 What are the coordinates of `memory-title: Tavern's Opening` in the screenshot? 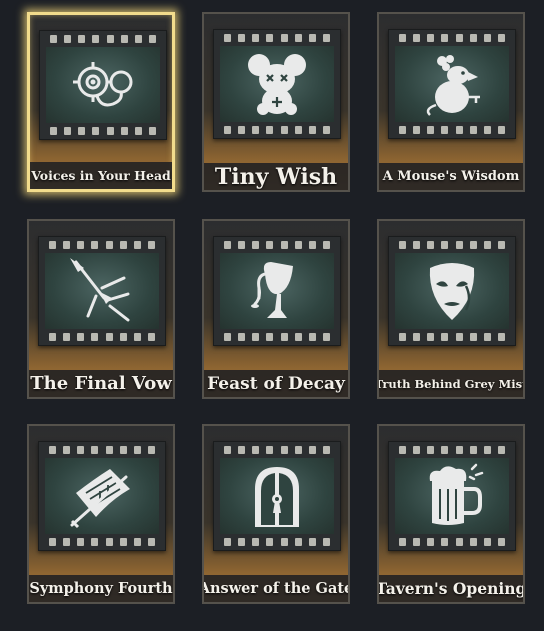 It's located at (451, 588).